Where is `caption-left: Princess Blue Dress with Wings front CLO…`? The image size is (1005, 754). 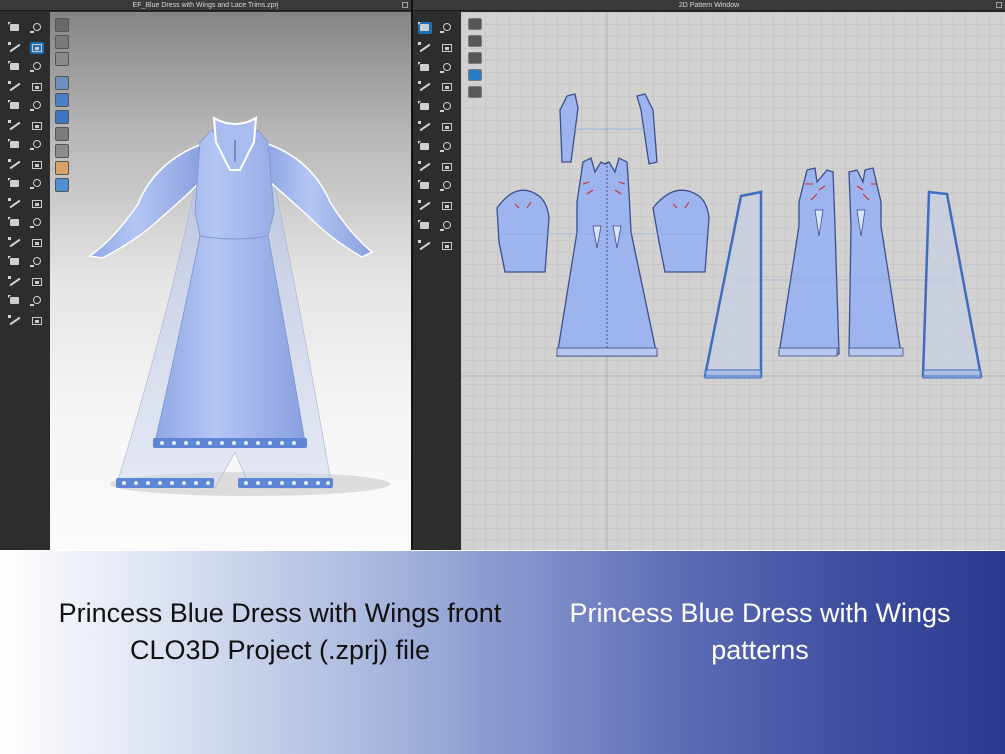
caption-left: Princess Blue Dress with Wings front CLO… is located at coordinates (280, 632).